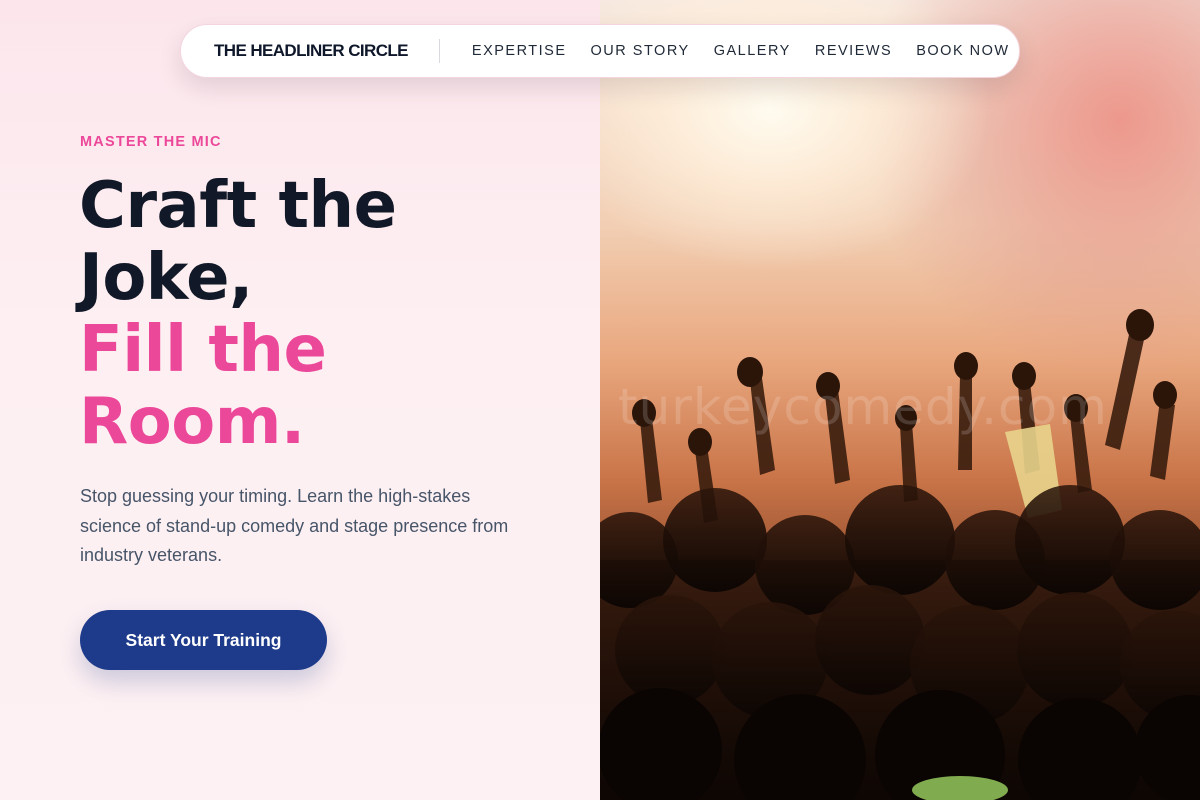  I want to click on image-watermark: turkeycomedy.com, so click(863, 407).